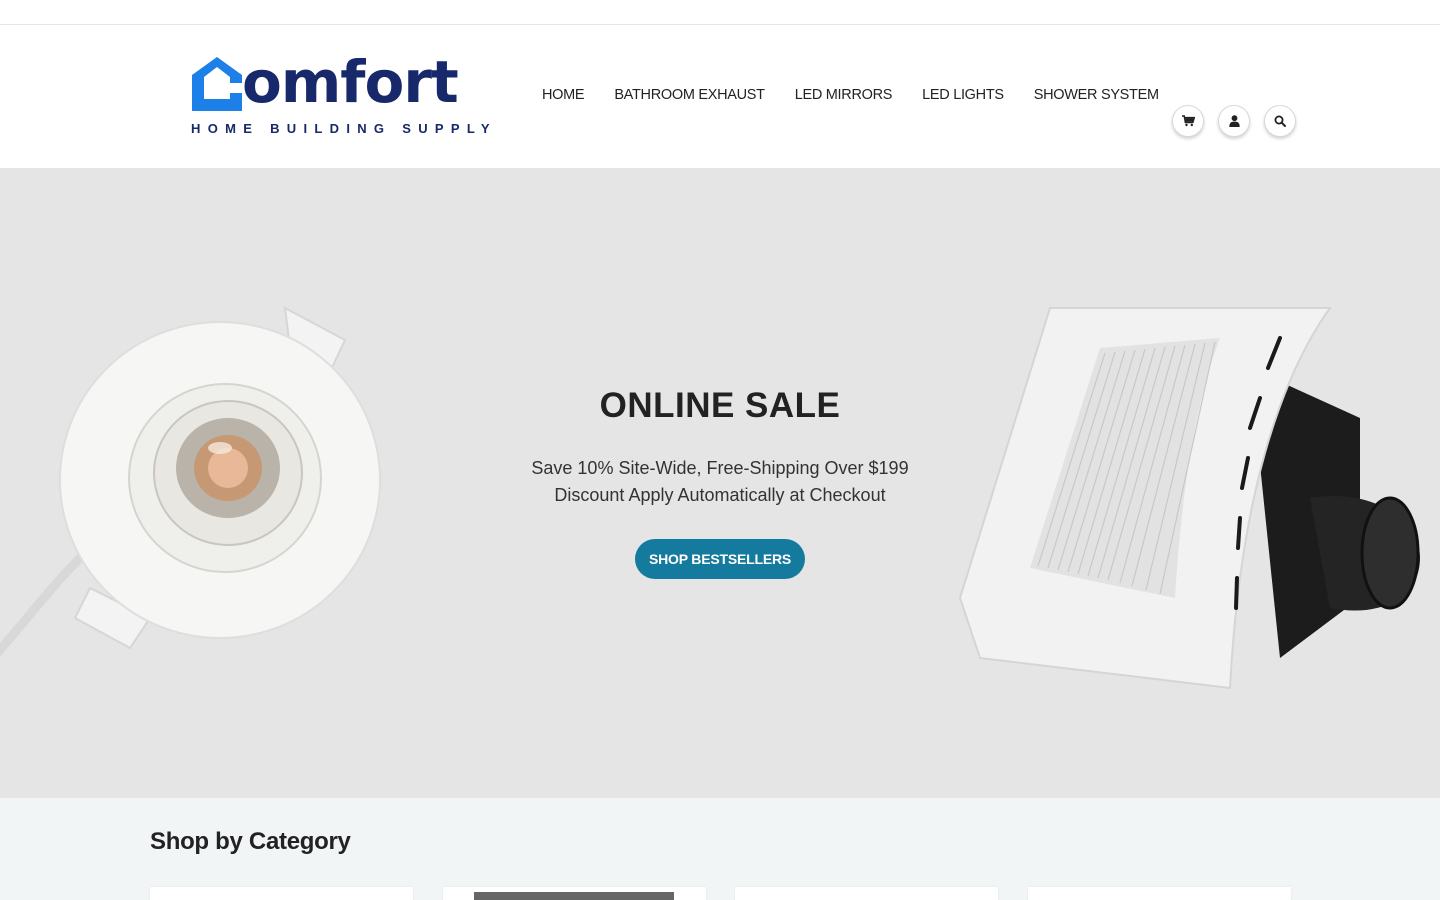  I want to click on category-thumbnail, so click(574, 896).